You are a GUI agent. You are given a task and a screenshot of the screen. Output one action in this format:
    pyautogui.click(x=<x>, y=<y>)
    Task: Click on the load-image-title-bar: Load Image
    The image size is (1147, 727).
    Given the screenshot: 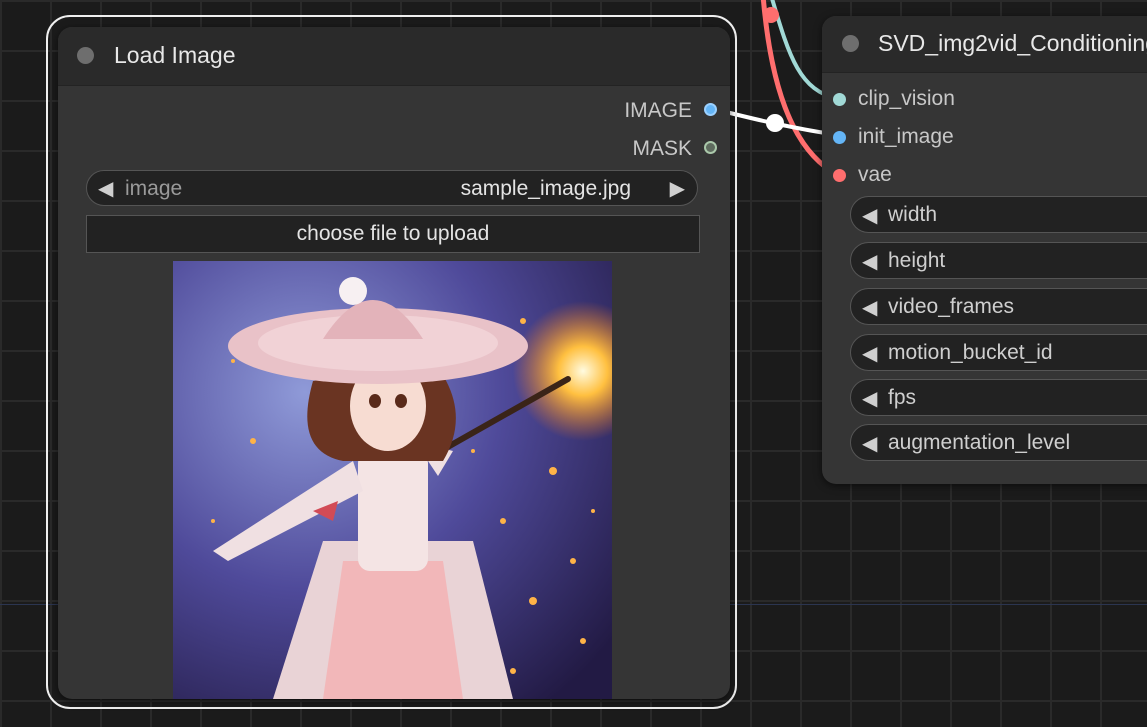 What is the action you would take?
    pyautogui.click(x=394, y=56)
    